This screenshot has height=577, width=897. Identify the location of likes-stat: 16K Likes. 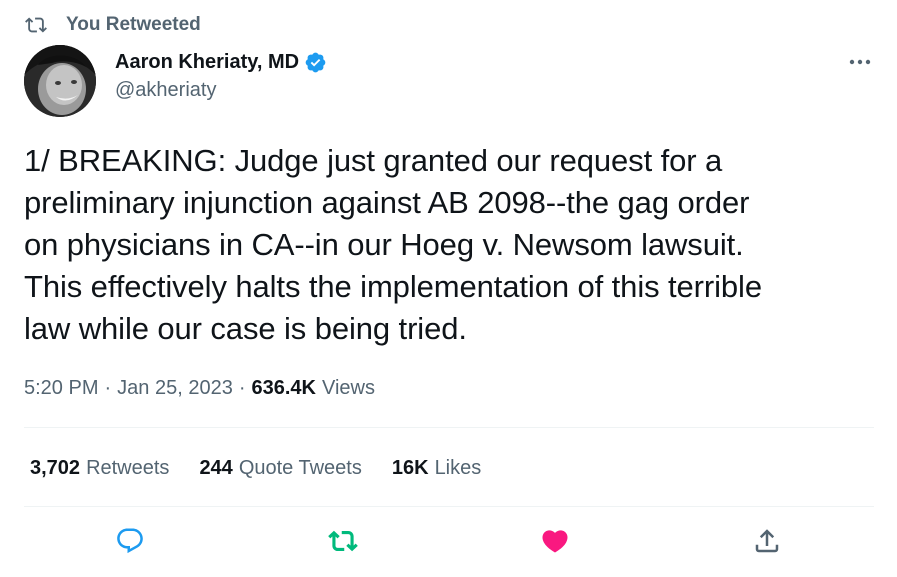
(436, 468).